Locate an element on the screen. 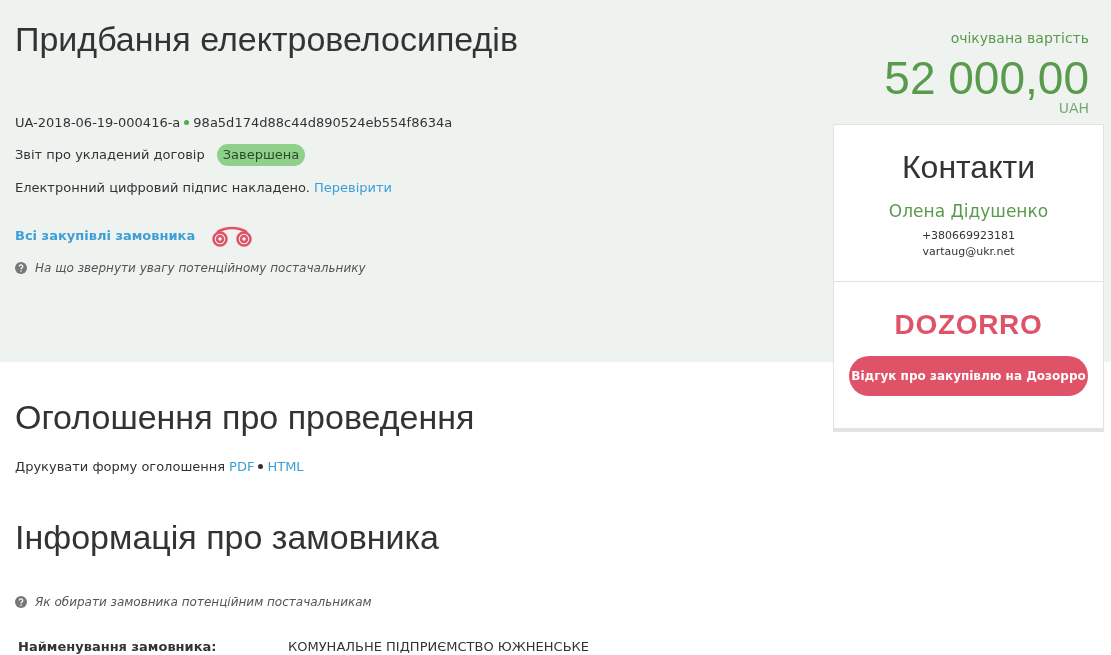 This screenshot has width=1111, height=655. page-title: Придбання електровелосипедів is located at coordinates (266, 39).